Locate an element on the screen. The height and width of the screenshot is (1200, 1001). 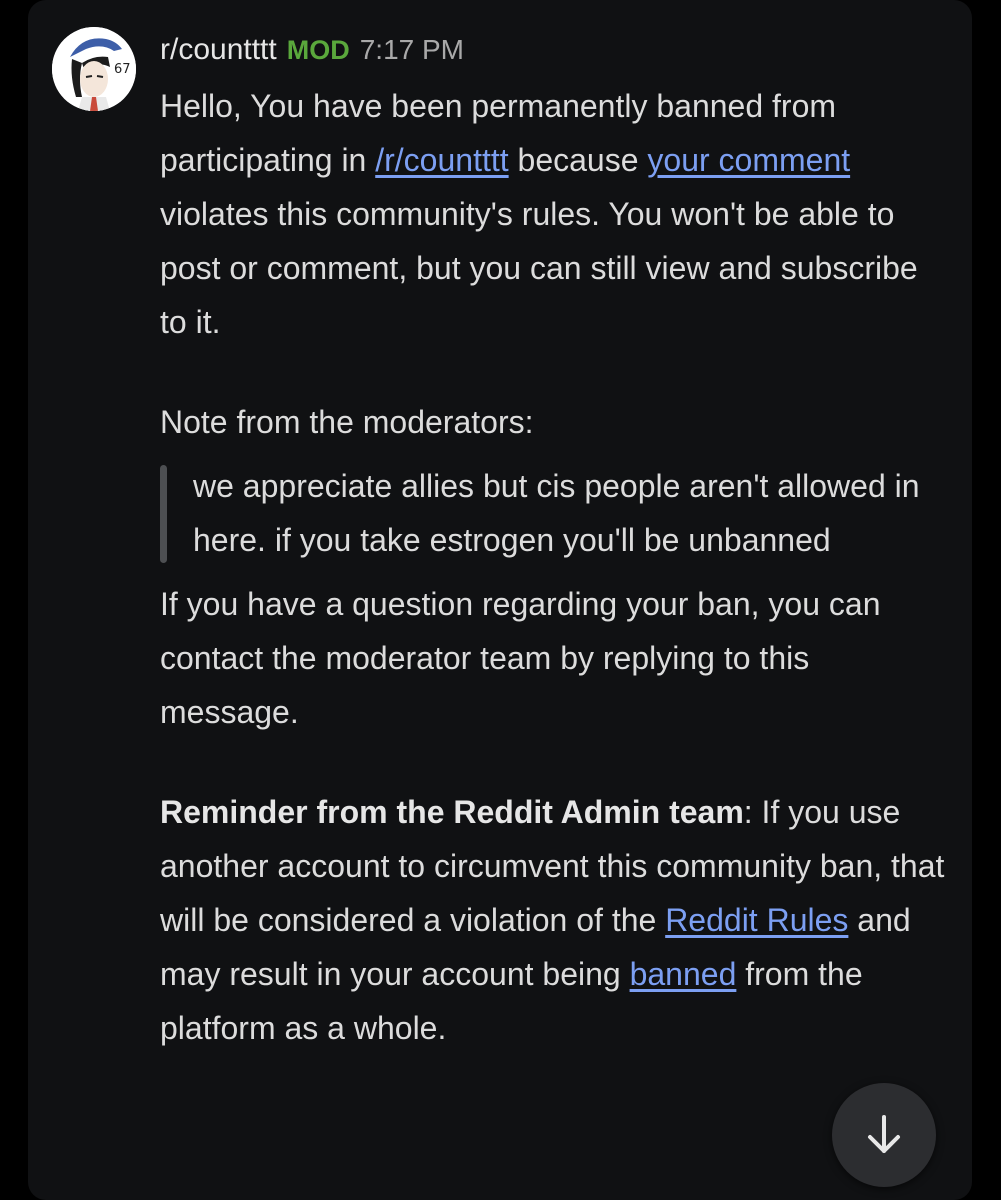
anime-character-avatar-icon: 67 is located at coordinates (94, 69).